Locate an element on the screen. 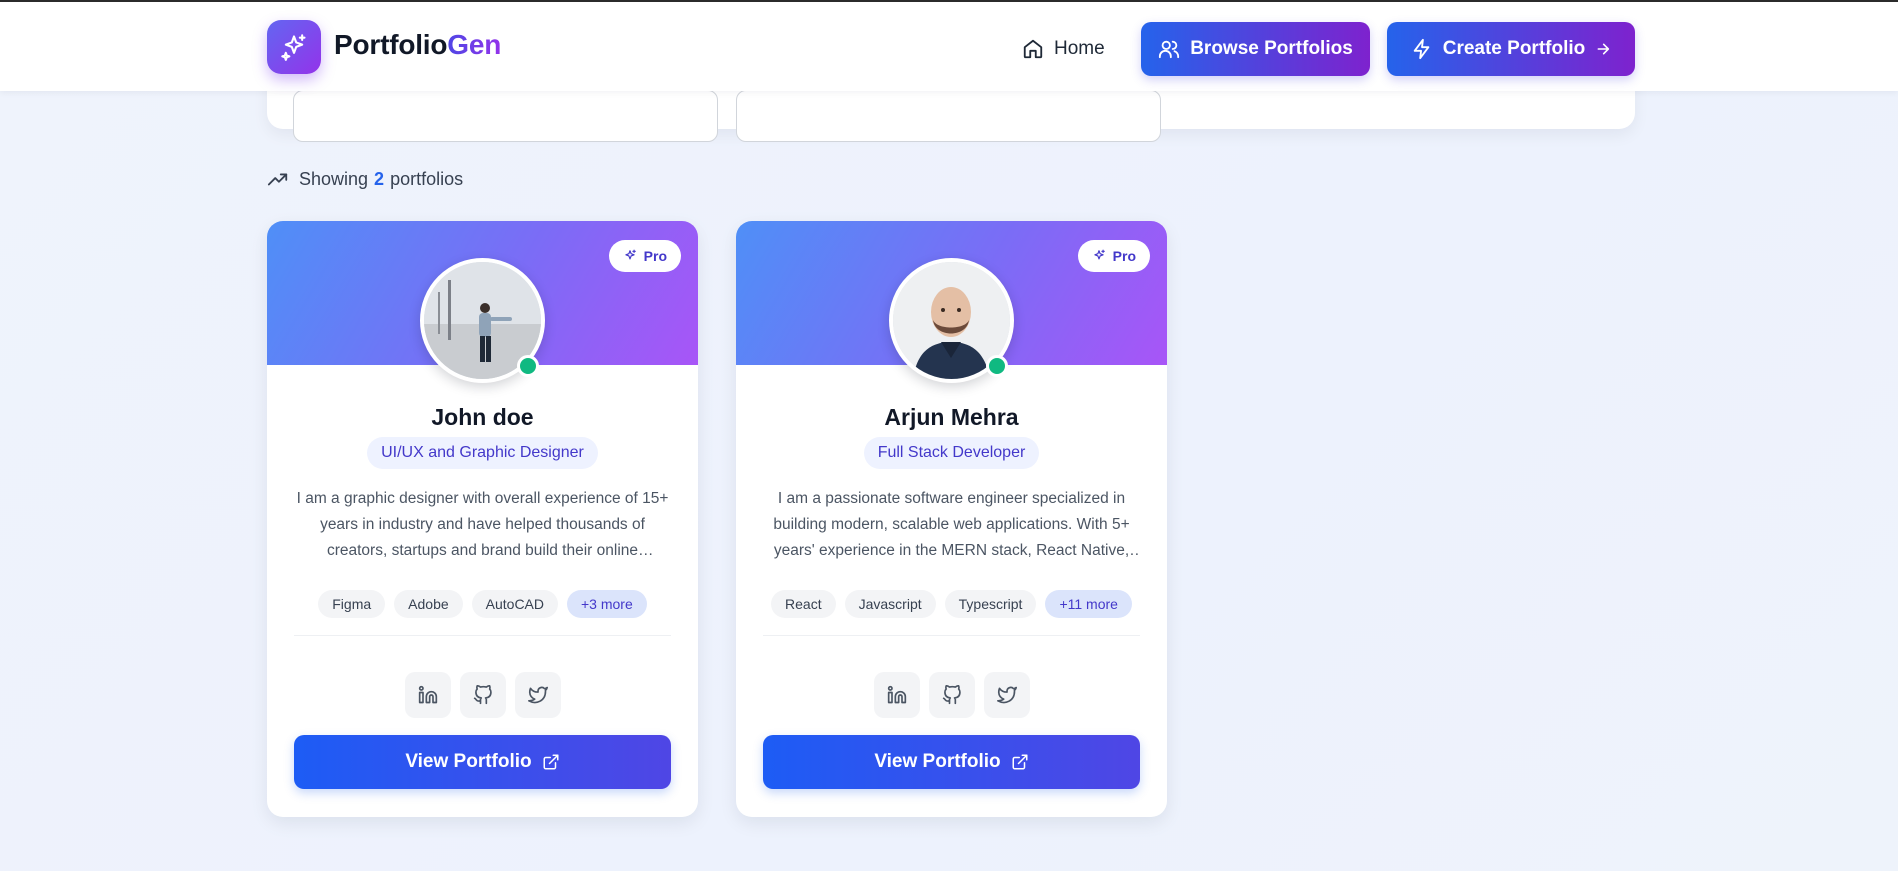 This screenshot has width=1898, height=871. trending-up-icon is located at coordinates (277, 179).